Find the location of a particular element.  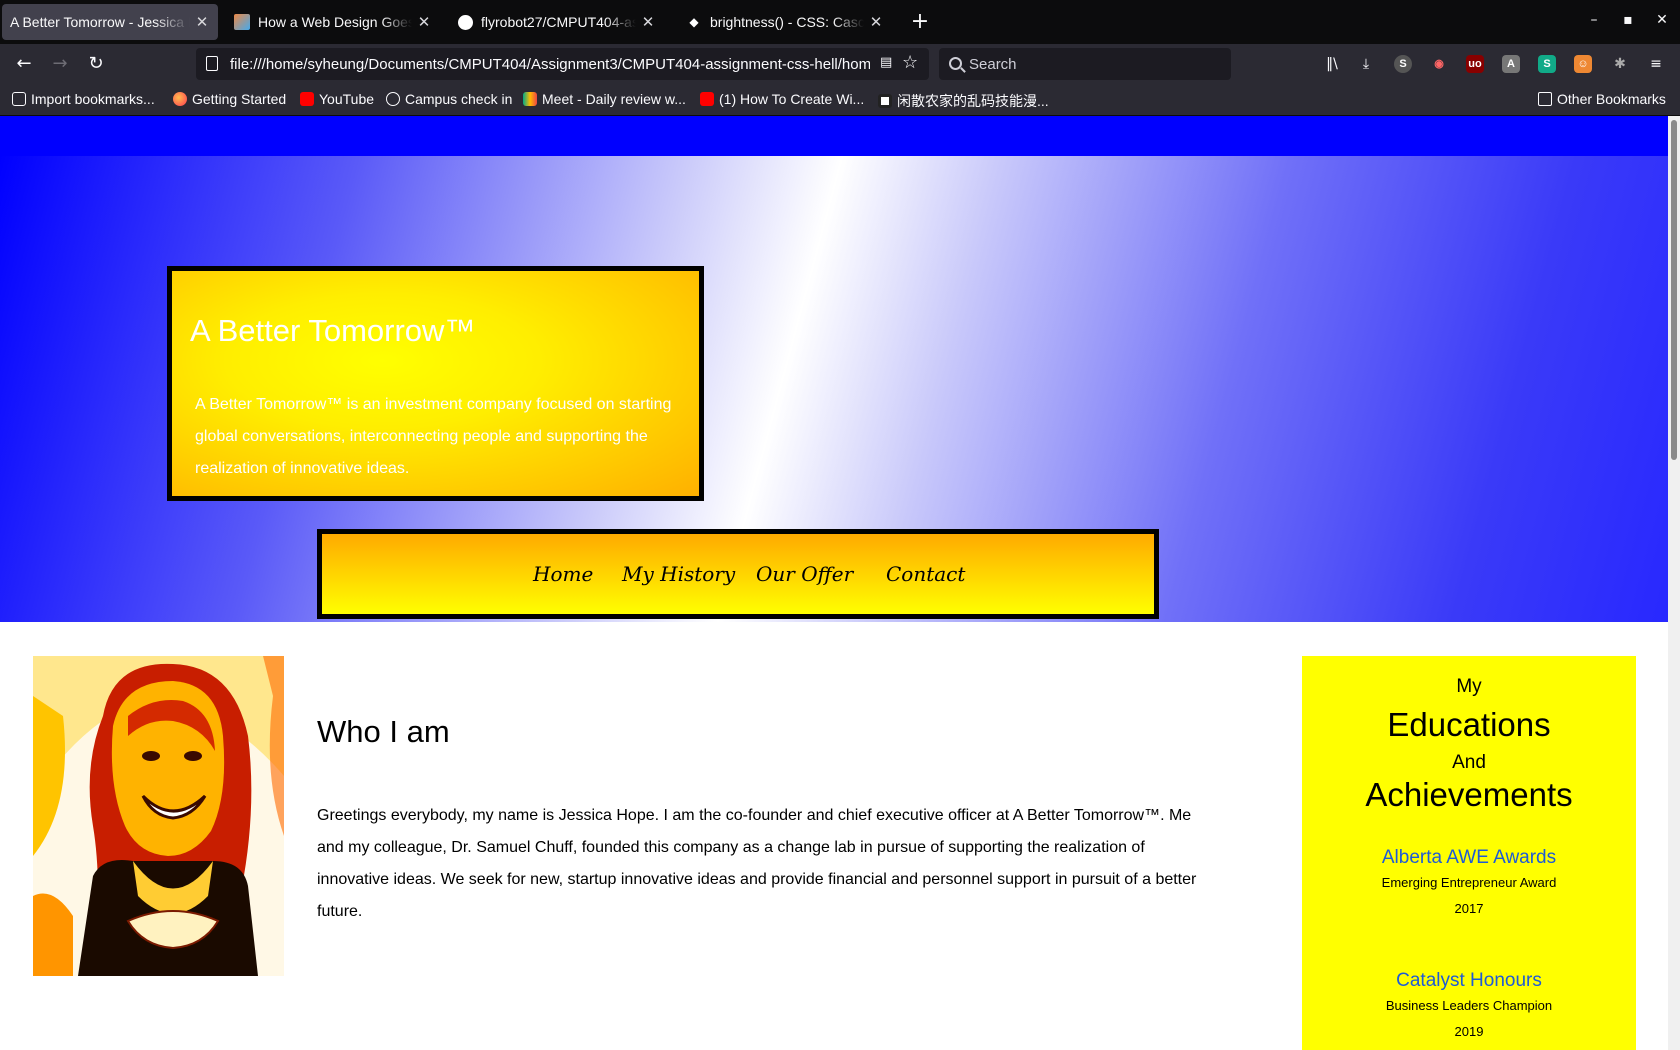

page-icon is located at coordinates (212, 63).